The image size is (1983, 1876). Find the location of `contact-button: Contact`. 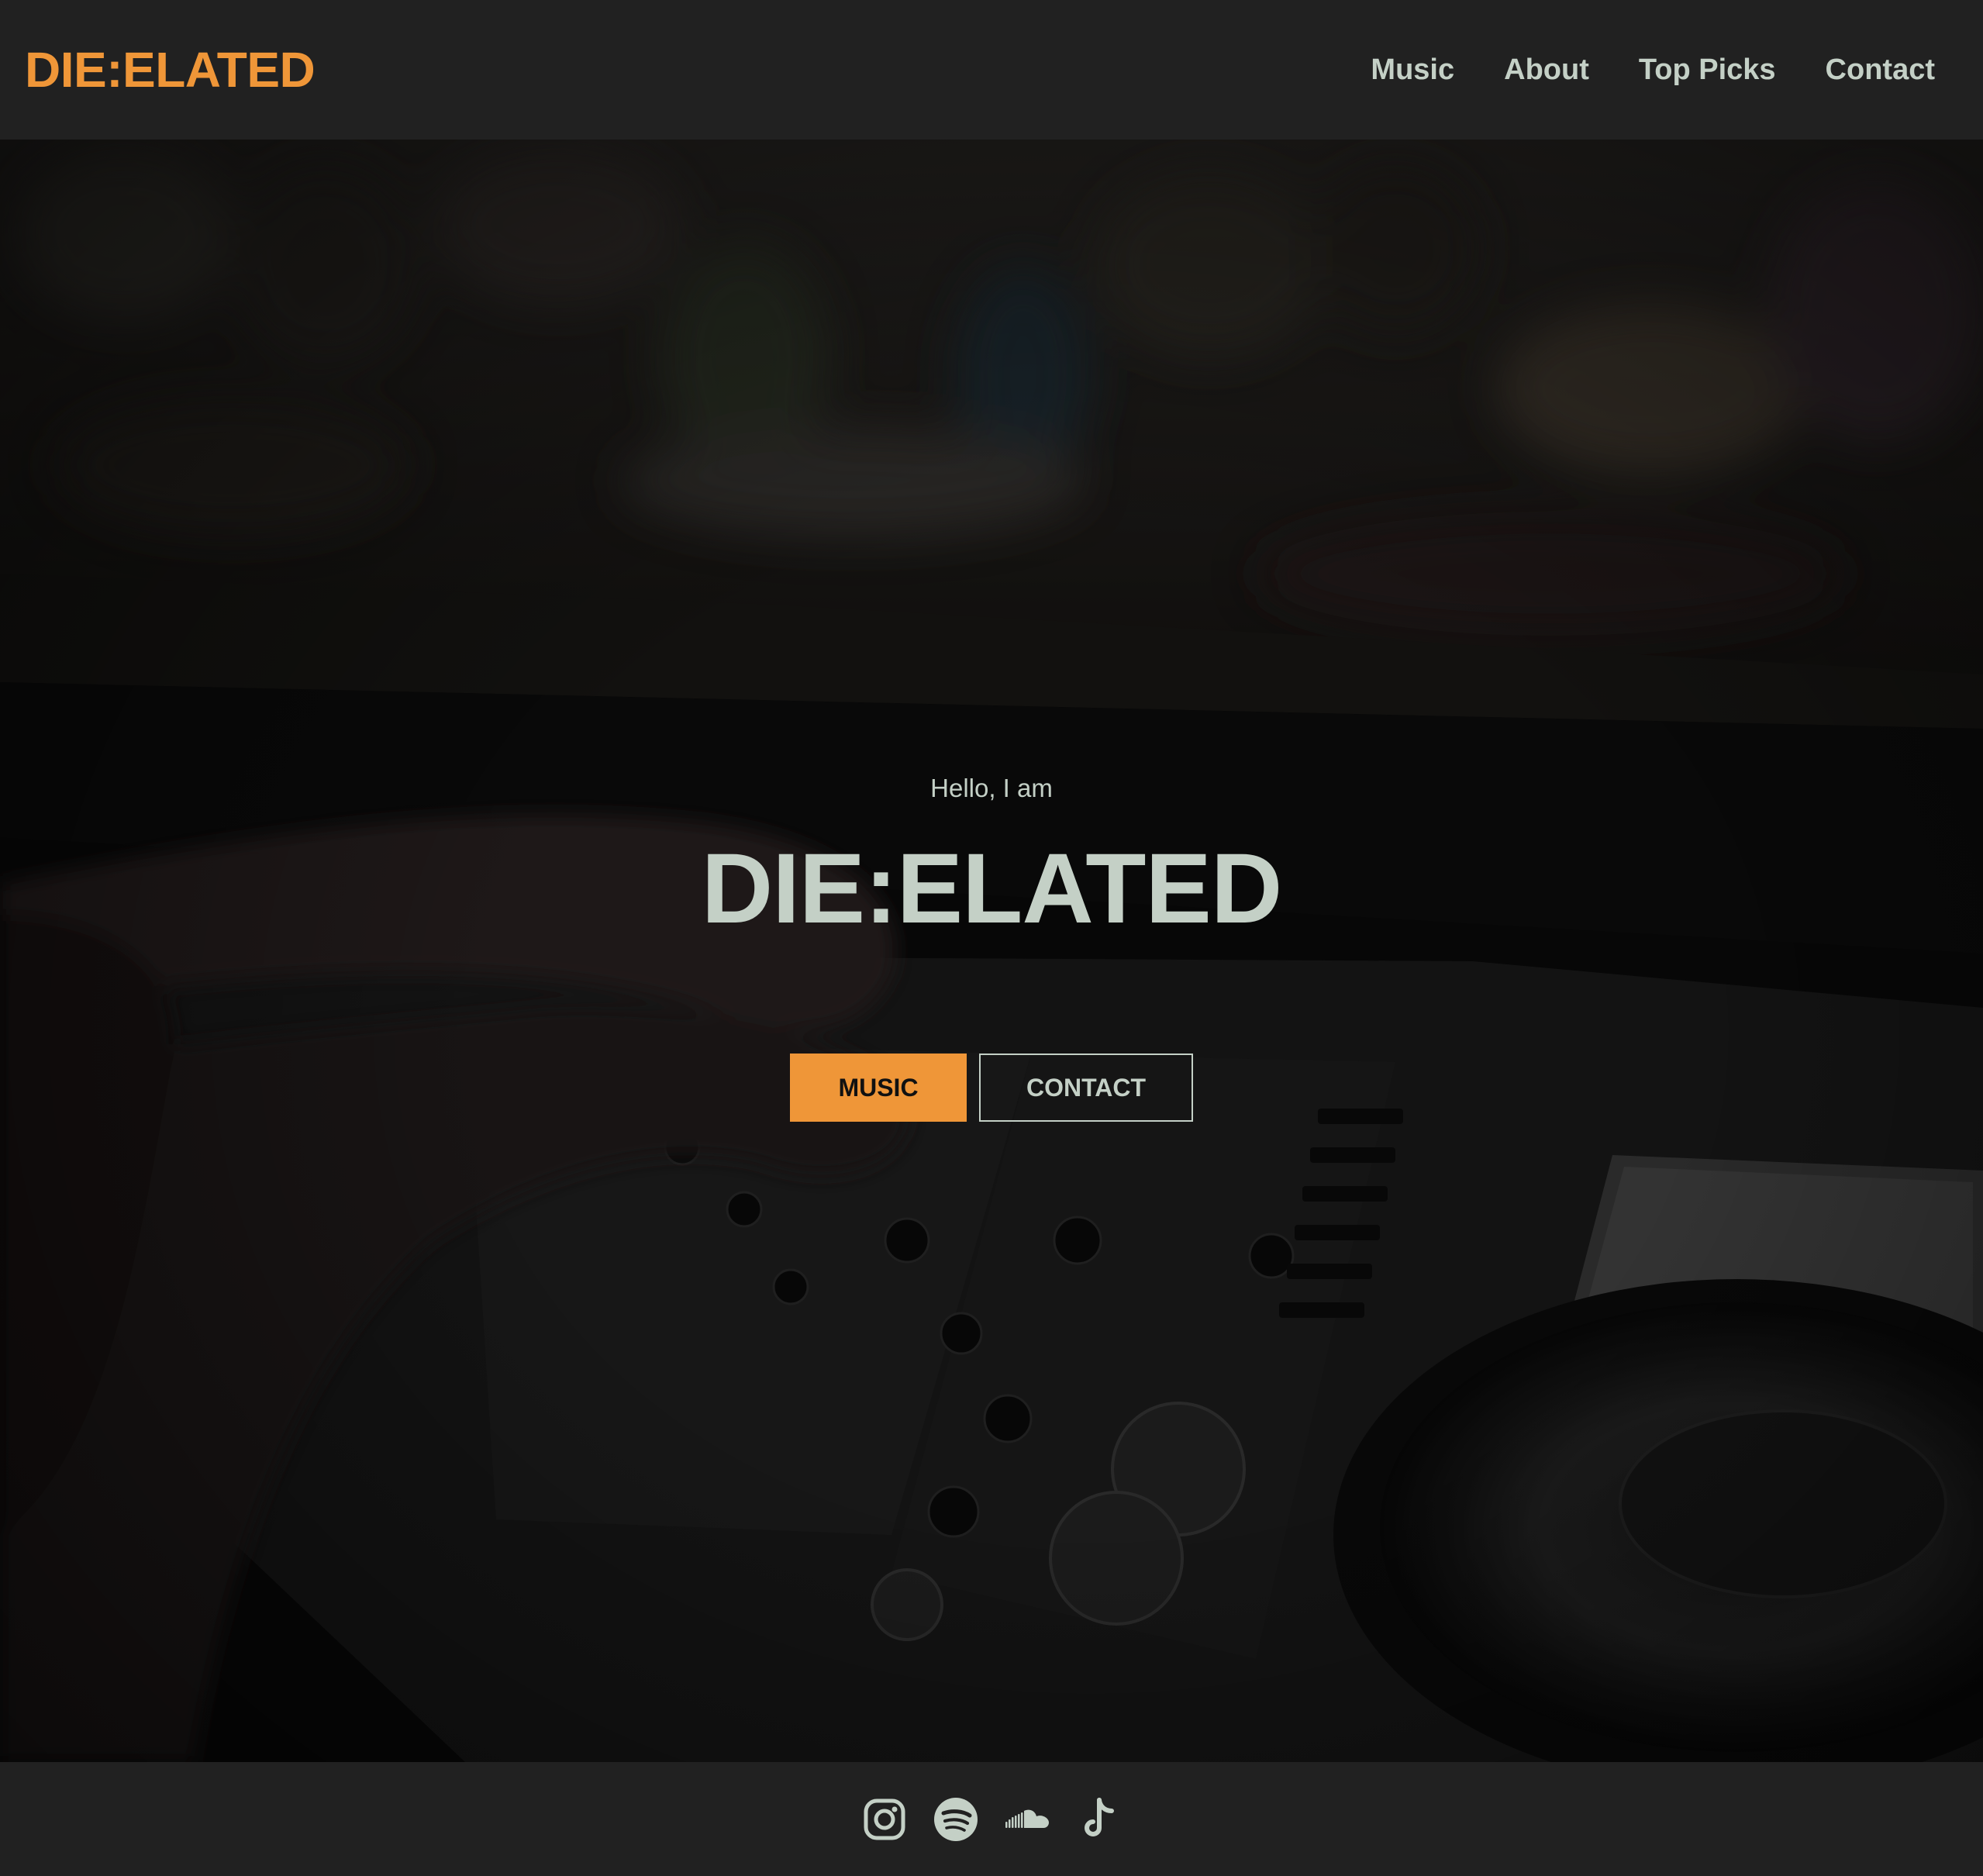

contact-button: Contact is located at coordinates (1086, 1088).